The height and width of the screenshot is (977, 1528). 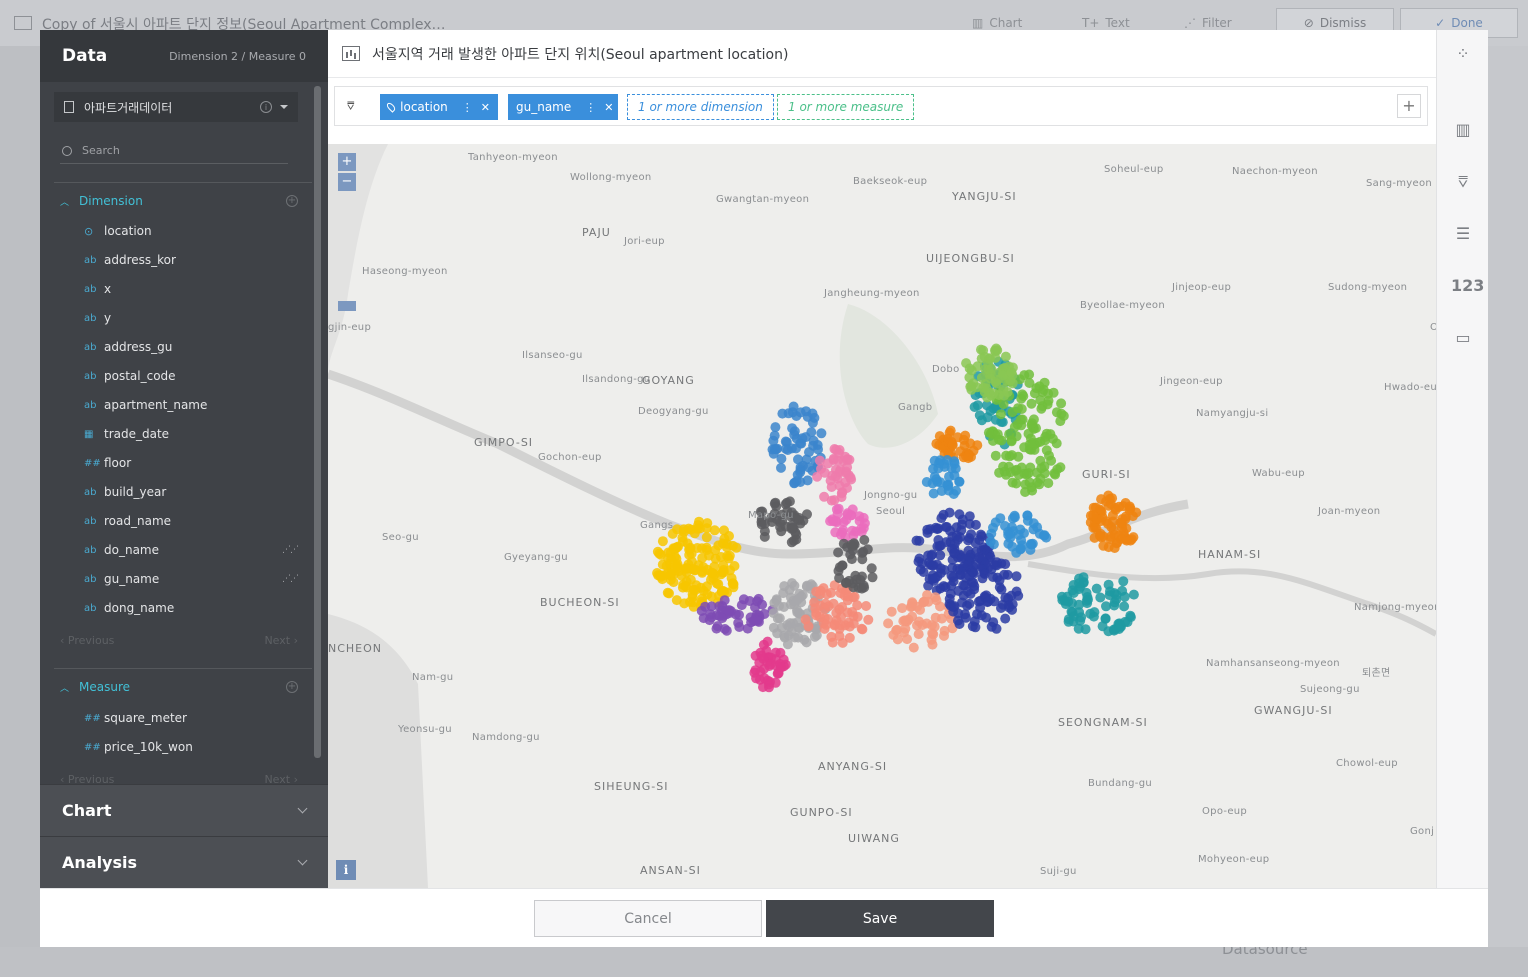 I want to click on number-icon: 123, so click(x=1467, y=287).